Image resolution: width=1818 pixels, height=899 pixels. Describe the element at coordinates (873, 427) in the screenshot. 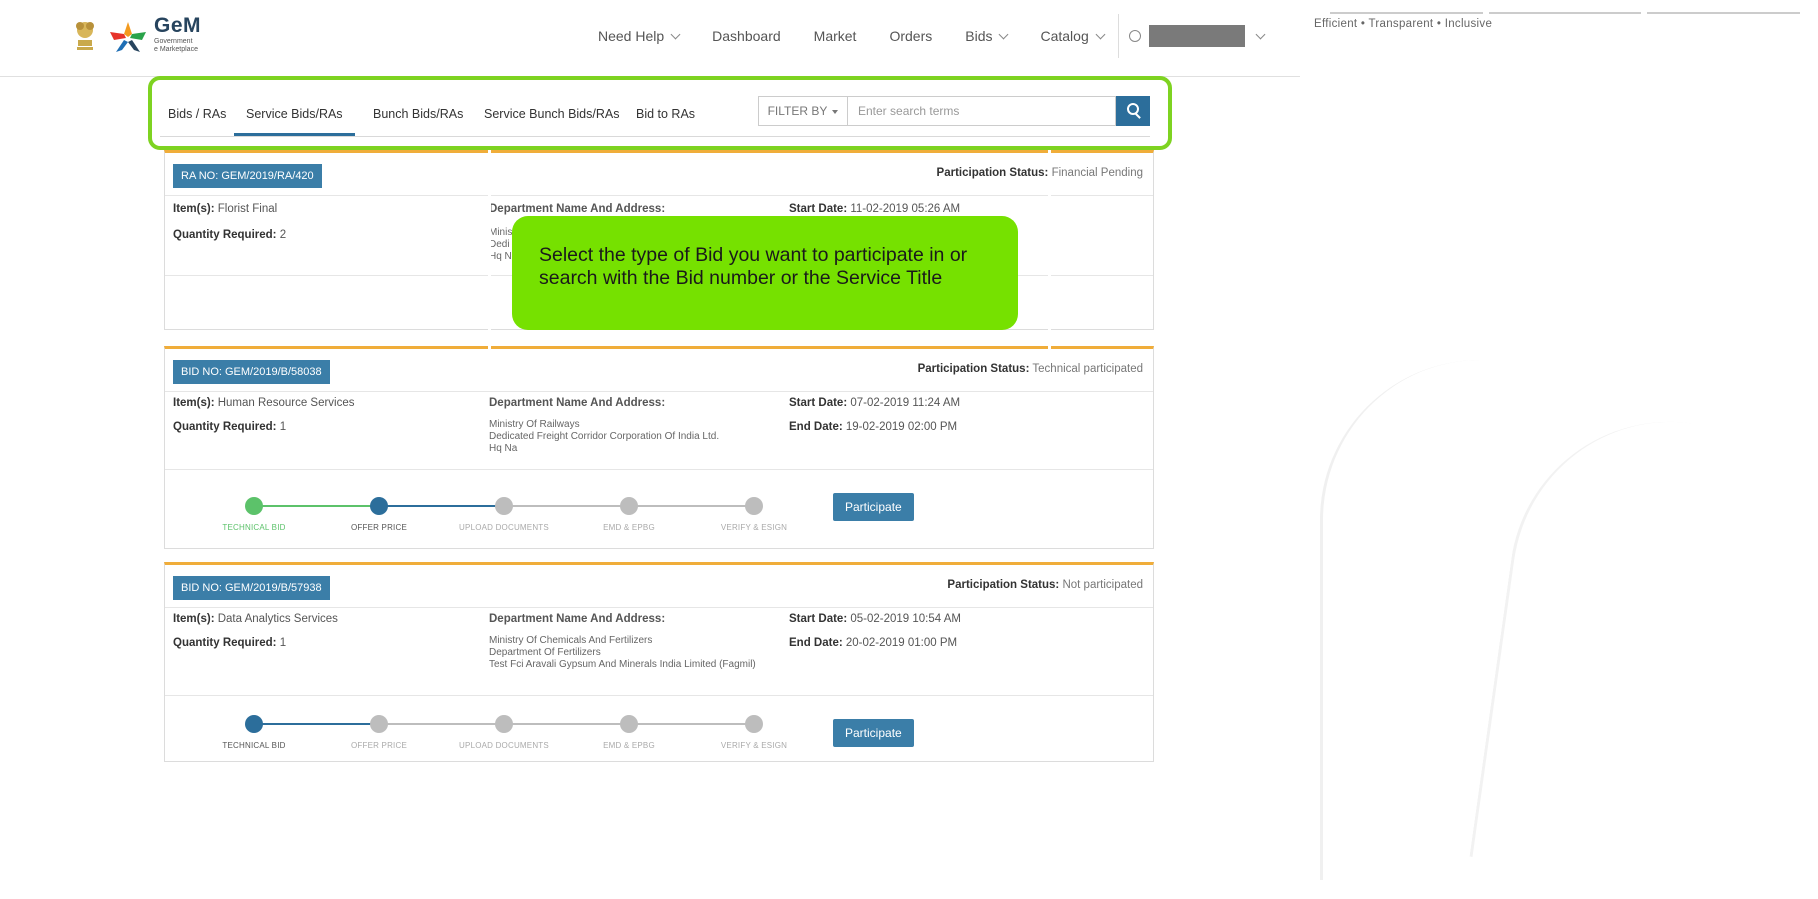

I see `end-date-field: End Date: 19-02-2019 02:00 PM` at that location.